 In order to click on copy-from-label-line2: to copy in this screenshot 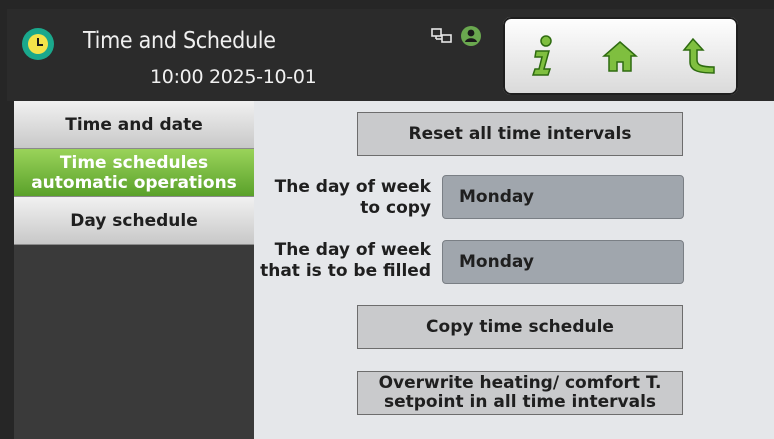, I will do `click(395, 208)`.